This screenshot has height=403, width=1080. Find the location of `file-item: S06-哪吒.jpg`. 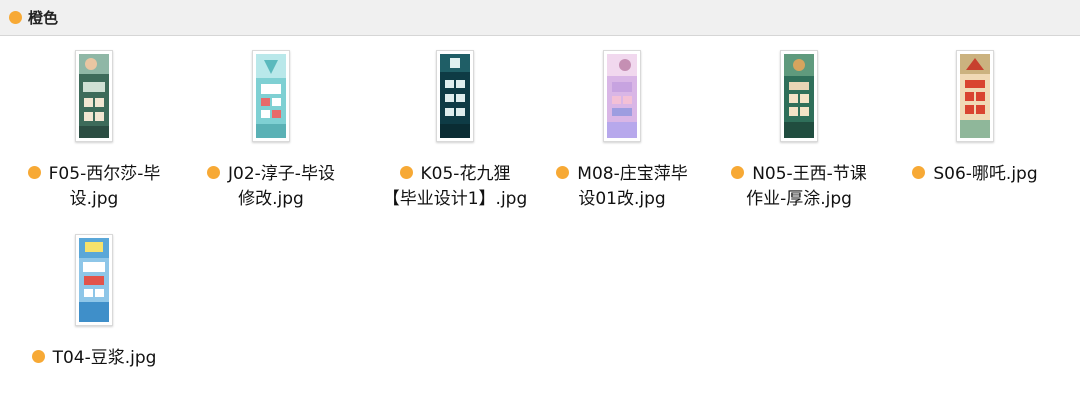

file-item: S06-哪吒.jpg is located at coordinates (975, 111).